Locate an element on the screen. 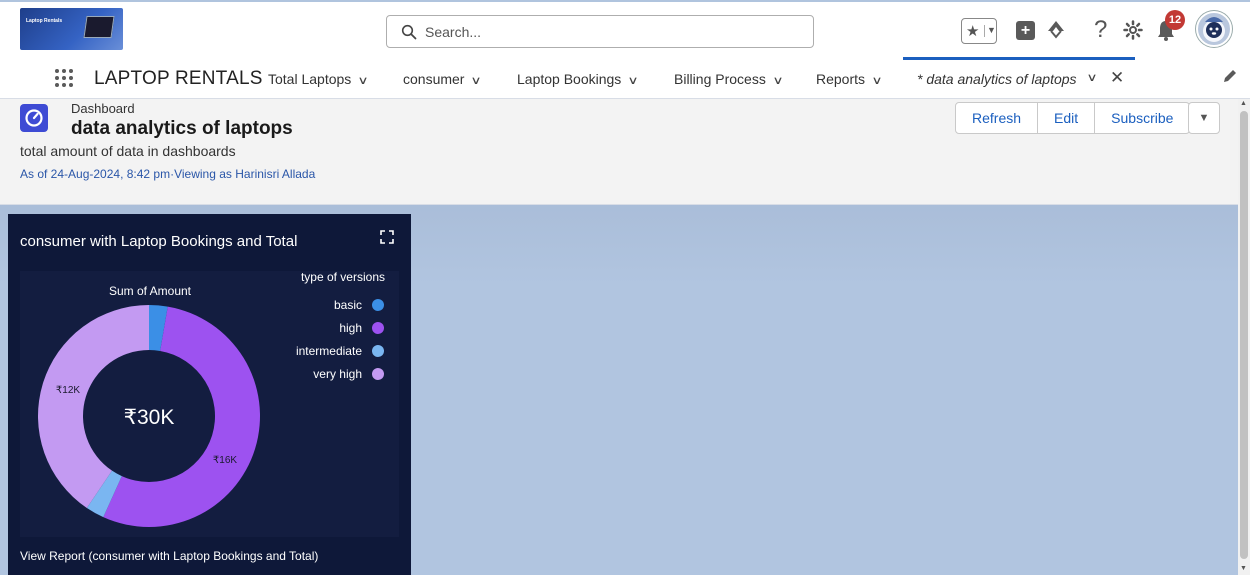 This screenshot has width=1250, height=575. nav-item-reports: Reports ∨ is located at coordinates (849, 79).